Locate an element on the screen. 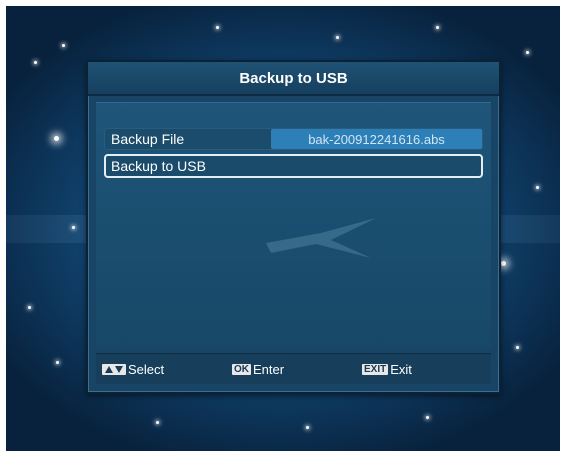 The width and height of the screenshot is (566, 457). select-hint: Select is located at coordinates (133, 369).